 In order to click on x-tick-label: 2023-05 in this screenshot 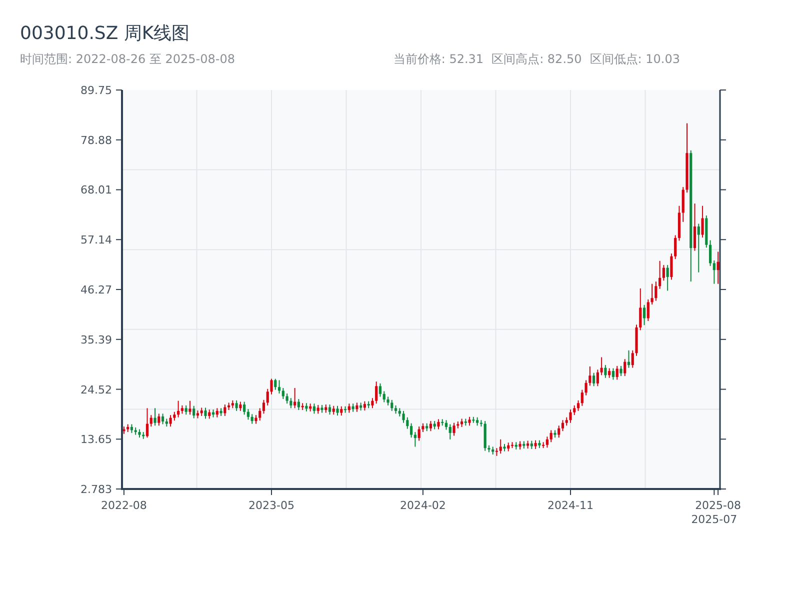, I will do `click(271, 505)`.